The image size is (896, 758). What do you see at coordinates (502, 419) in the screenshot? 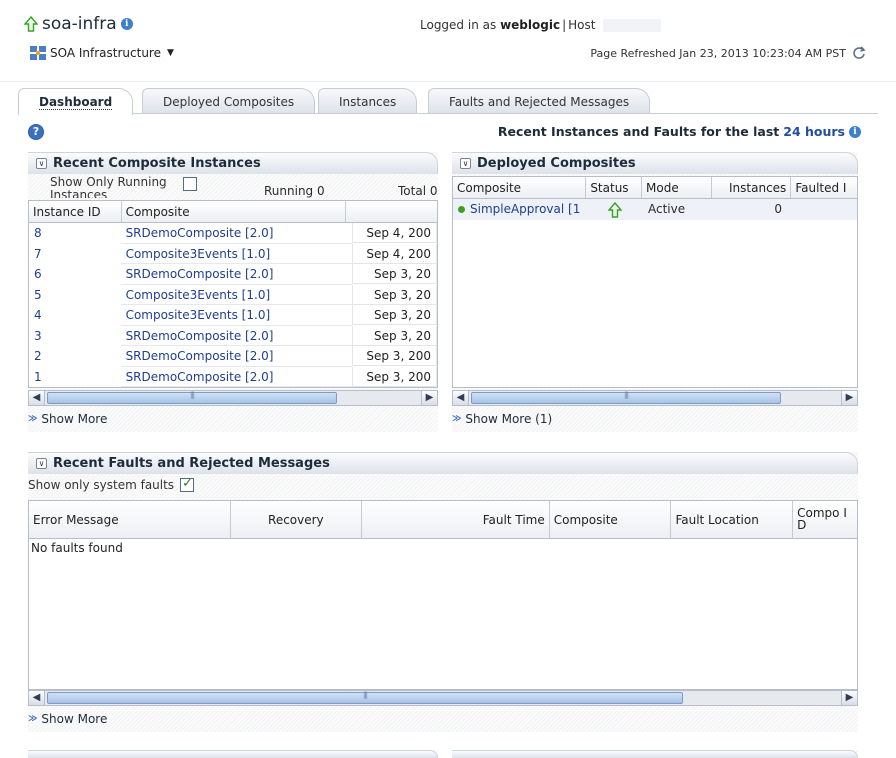
I see `show-more-link: ≫ Show More (1)` at bounding box center [502, 419].